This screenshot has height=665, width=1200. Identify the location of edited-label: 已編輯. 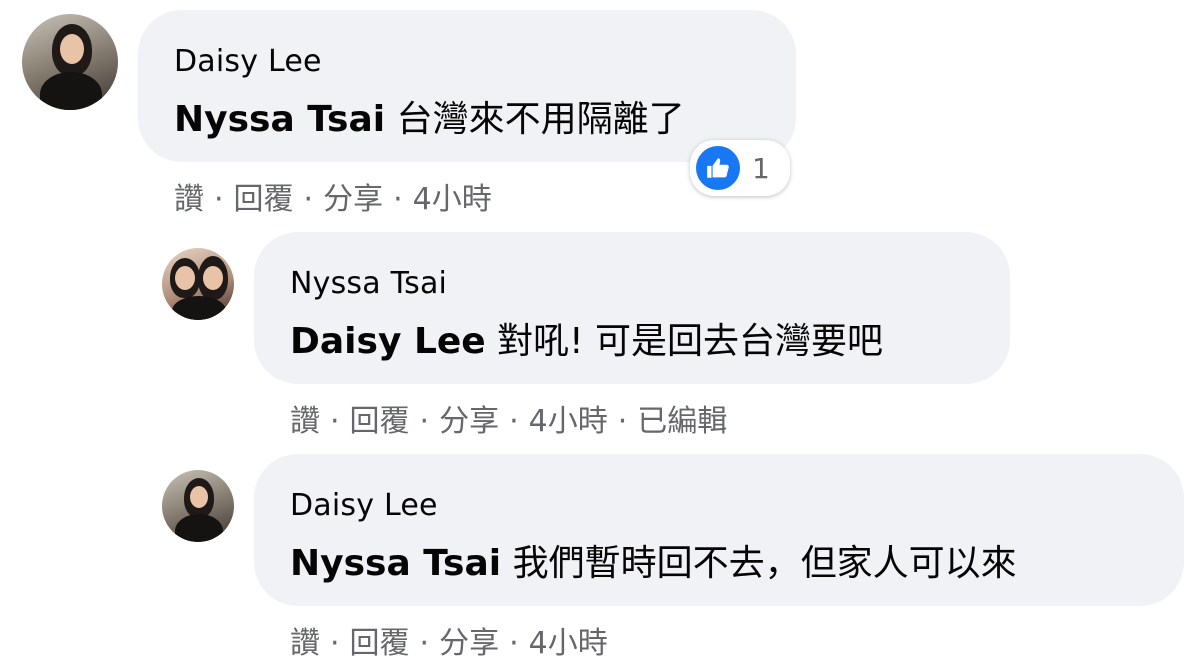
(682, 418).